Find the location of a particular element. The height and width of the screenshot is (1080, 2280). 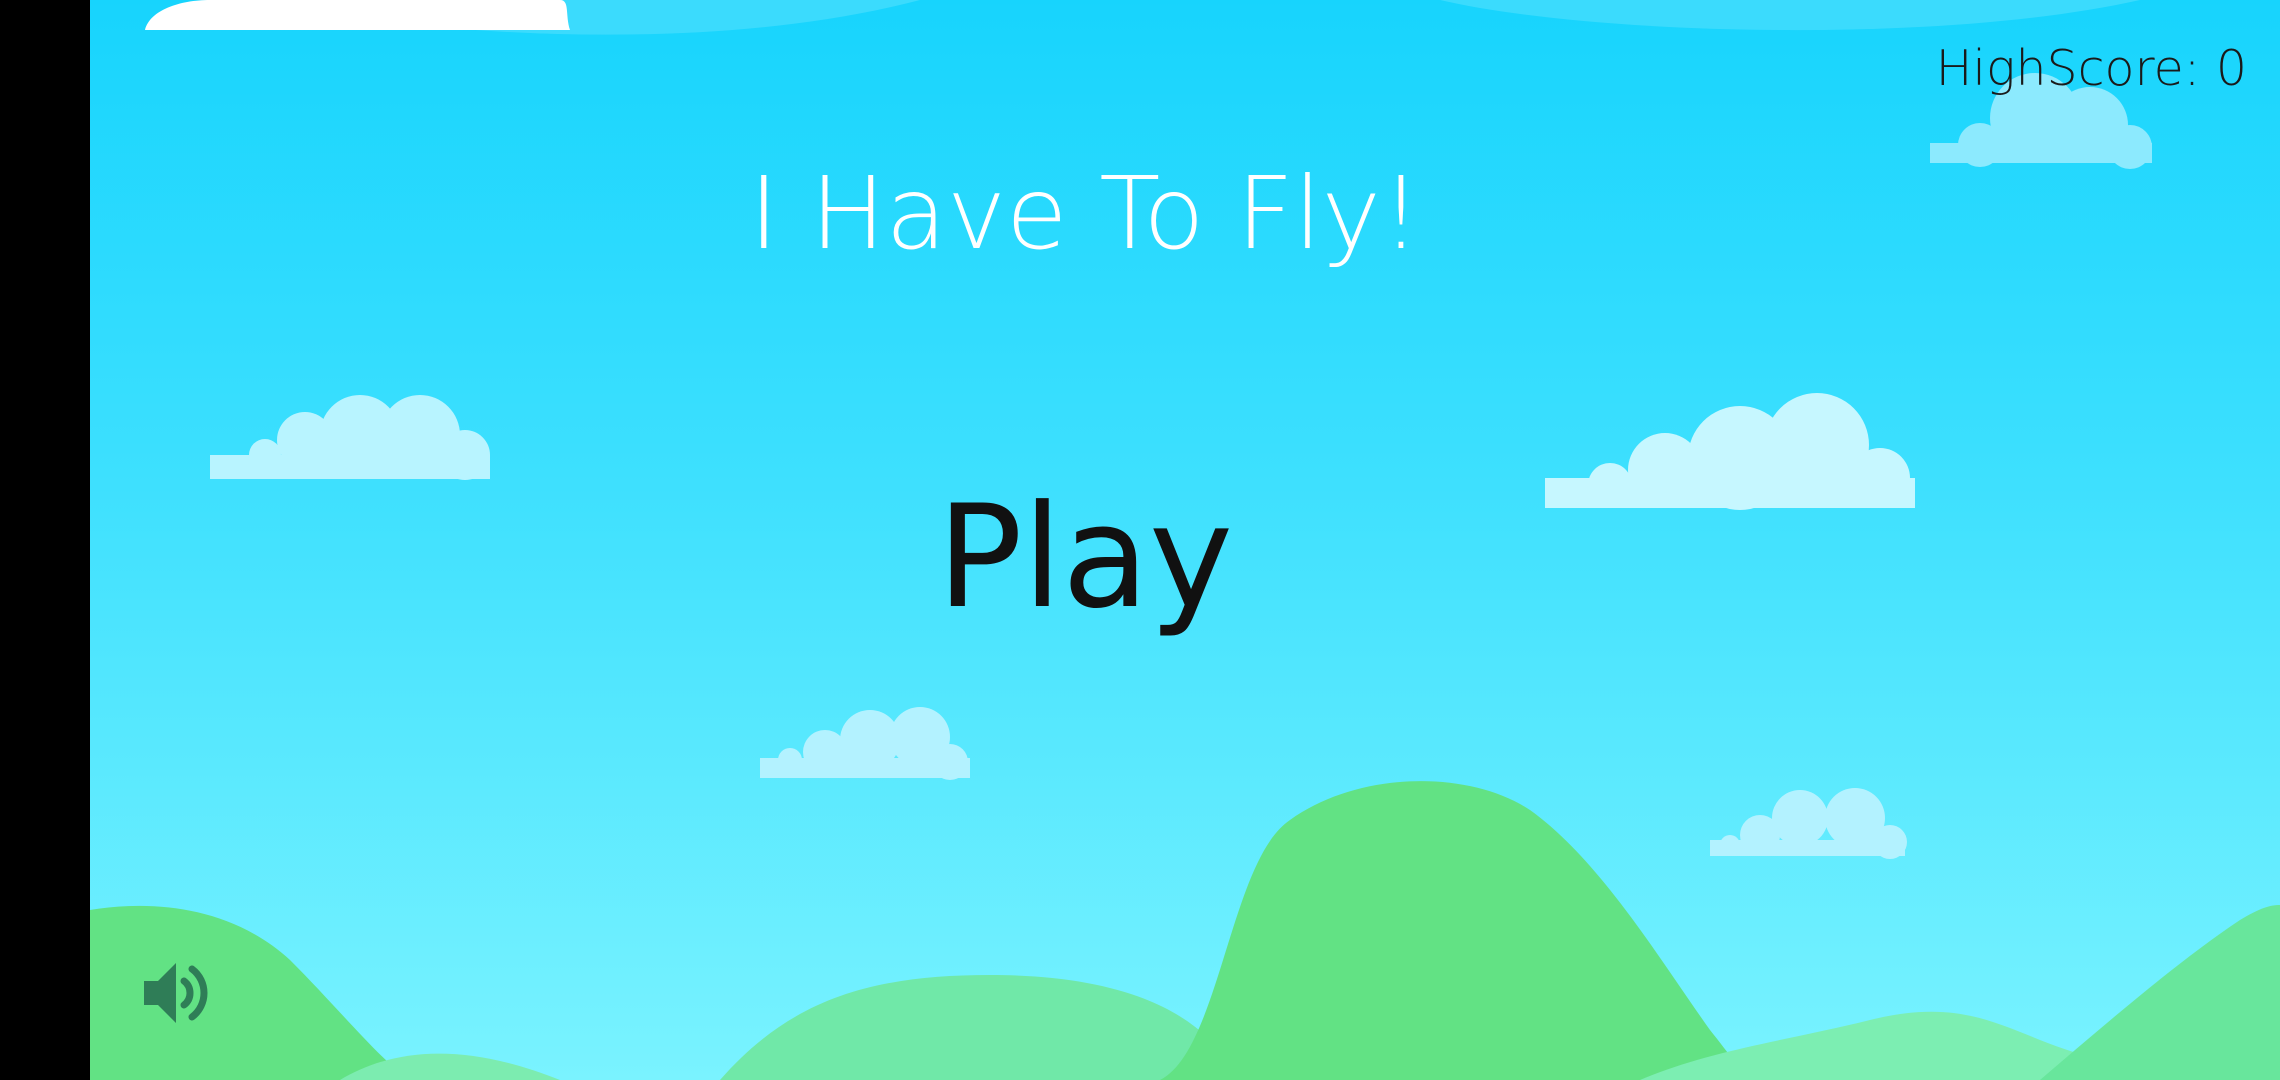

cloud-mid-left is located at coordinates (350, 437).